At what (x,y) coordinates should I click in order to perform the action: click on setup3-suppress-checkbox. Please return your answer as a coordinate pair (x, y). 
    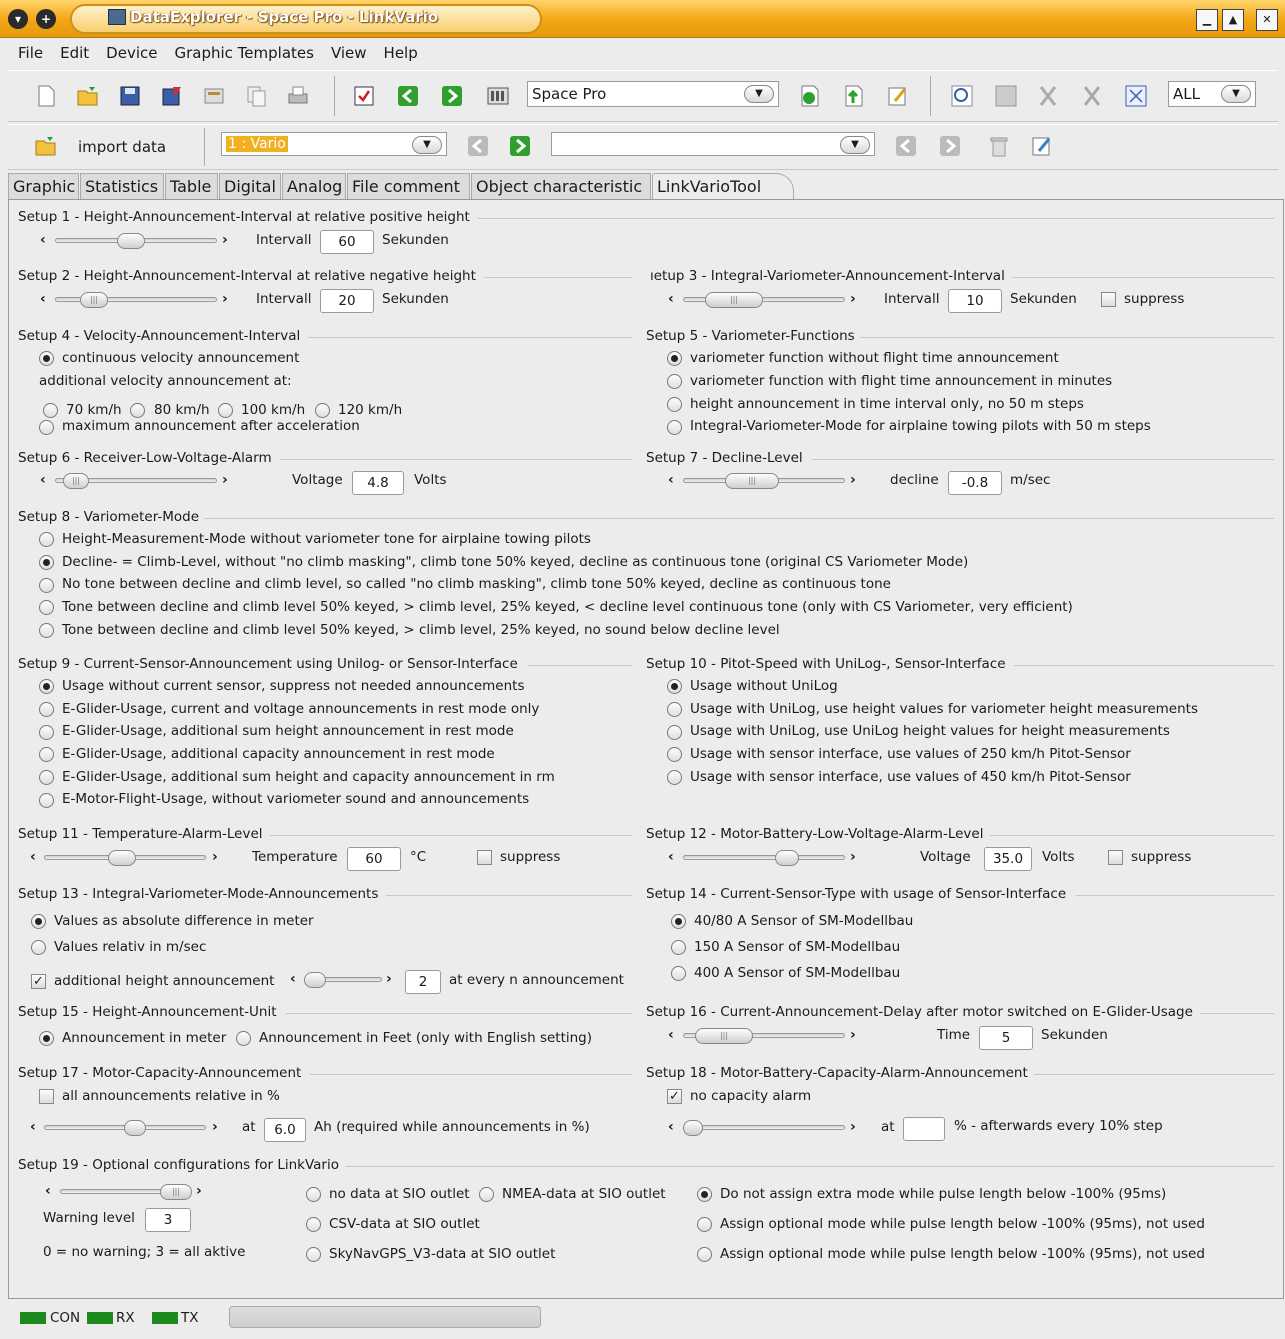
    Looking at the image, I should click on (1108, 299).